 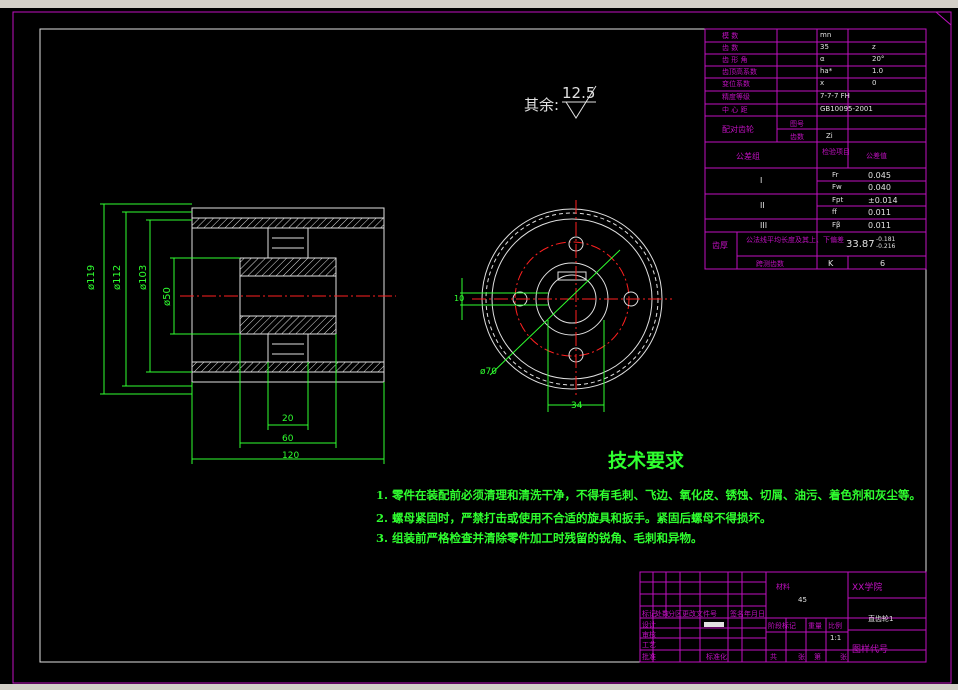 What do you see at coordinates (815, 626) in the screenshot?
I see `tb-weight: 重量` at bounding box center [815, 626].